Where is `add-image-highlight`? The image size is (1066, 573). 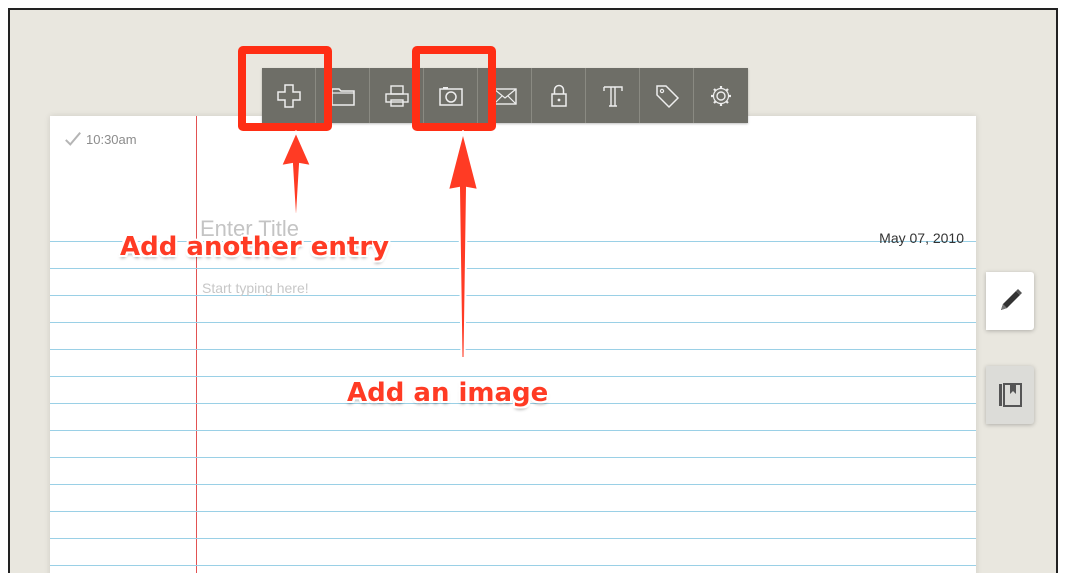
add-image-highlight is located at coordinates (454, 88).